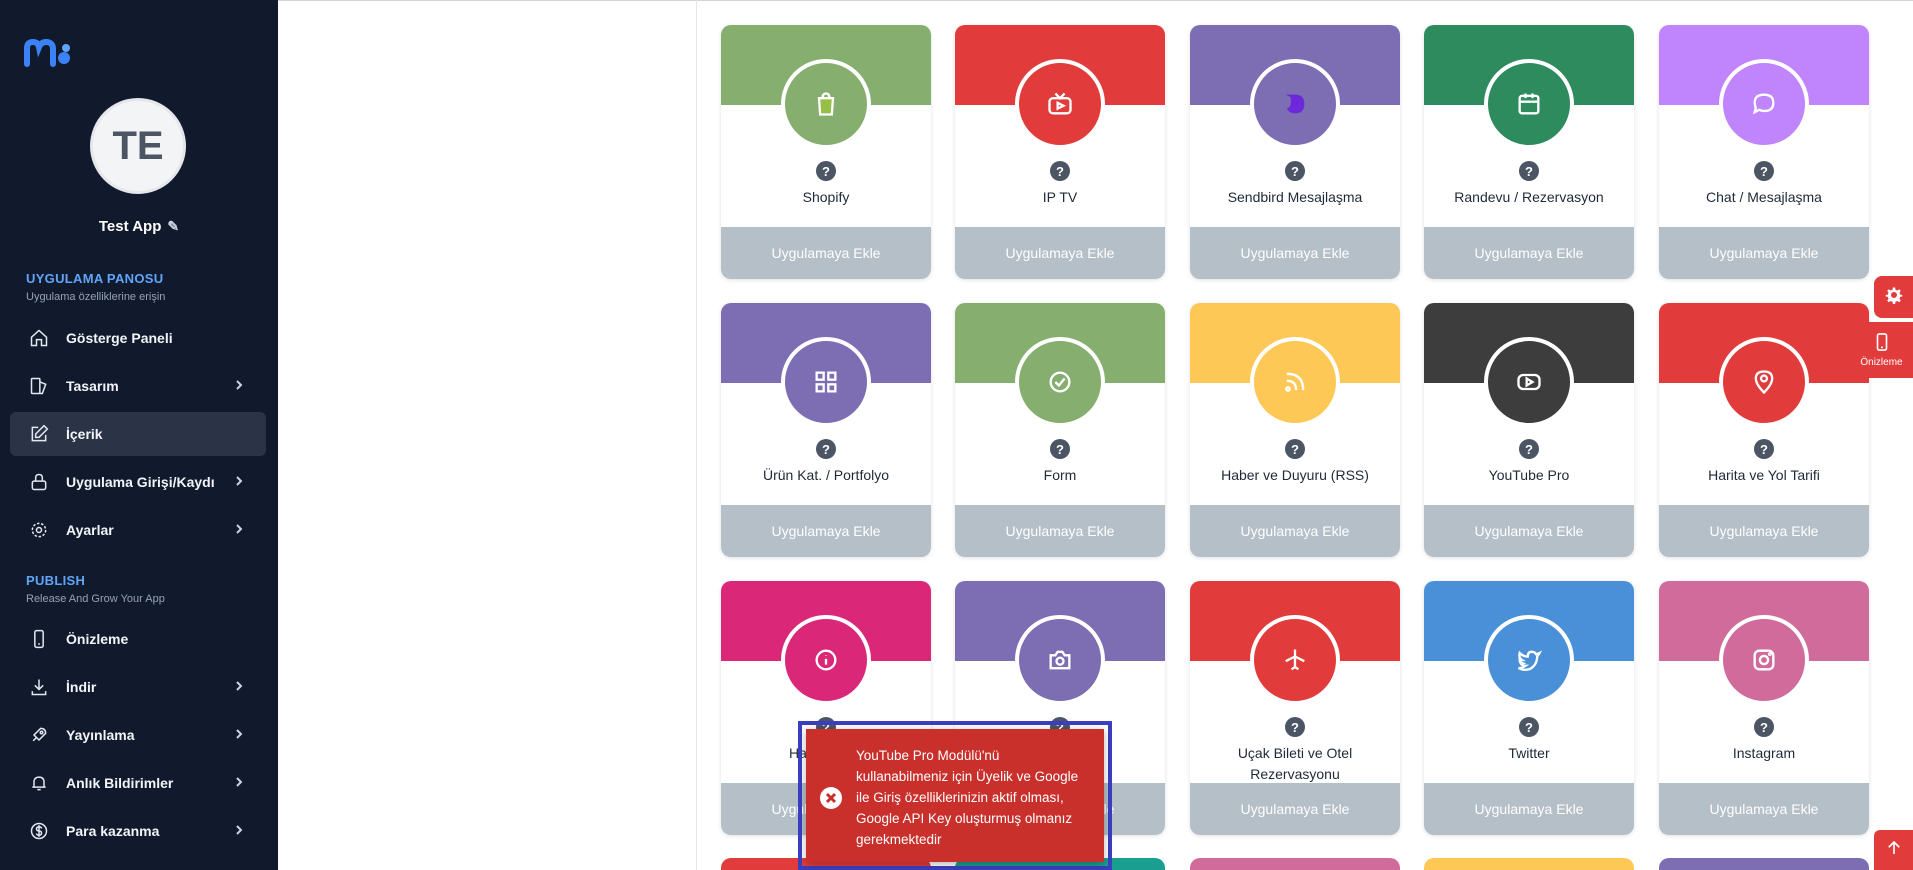 The height and width of the screenshot is (870, 1913). I want to click on scroll-to-top-button, so click(1893, 850).